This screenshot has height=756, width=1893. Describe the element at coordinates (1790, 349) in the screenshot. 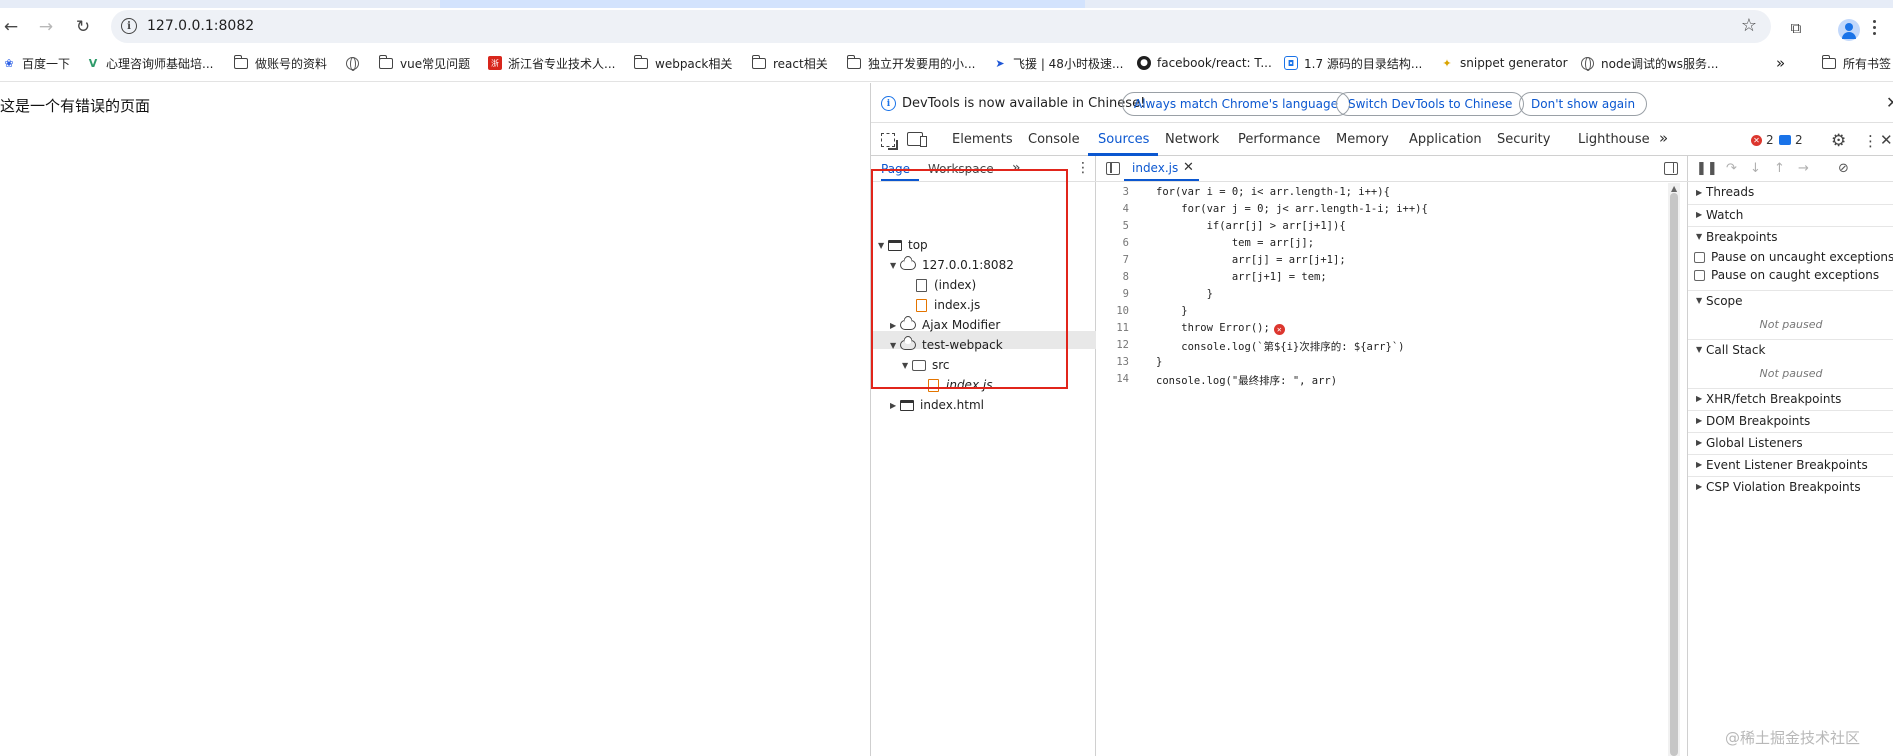

I see `section-call-stack: ▼ Call Stack` at that location.